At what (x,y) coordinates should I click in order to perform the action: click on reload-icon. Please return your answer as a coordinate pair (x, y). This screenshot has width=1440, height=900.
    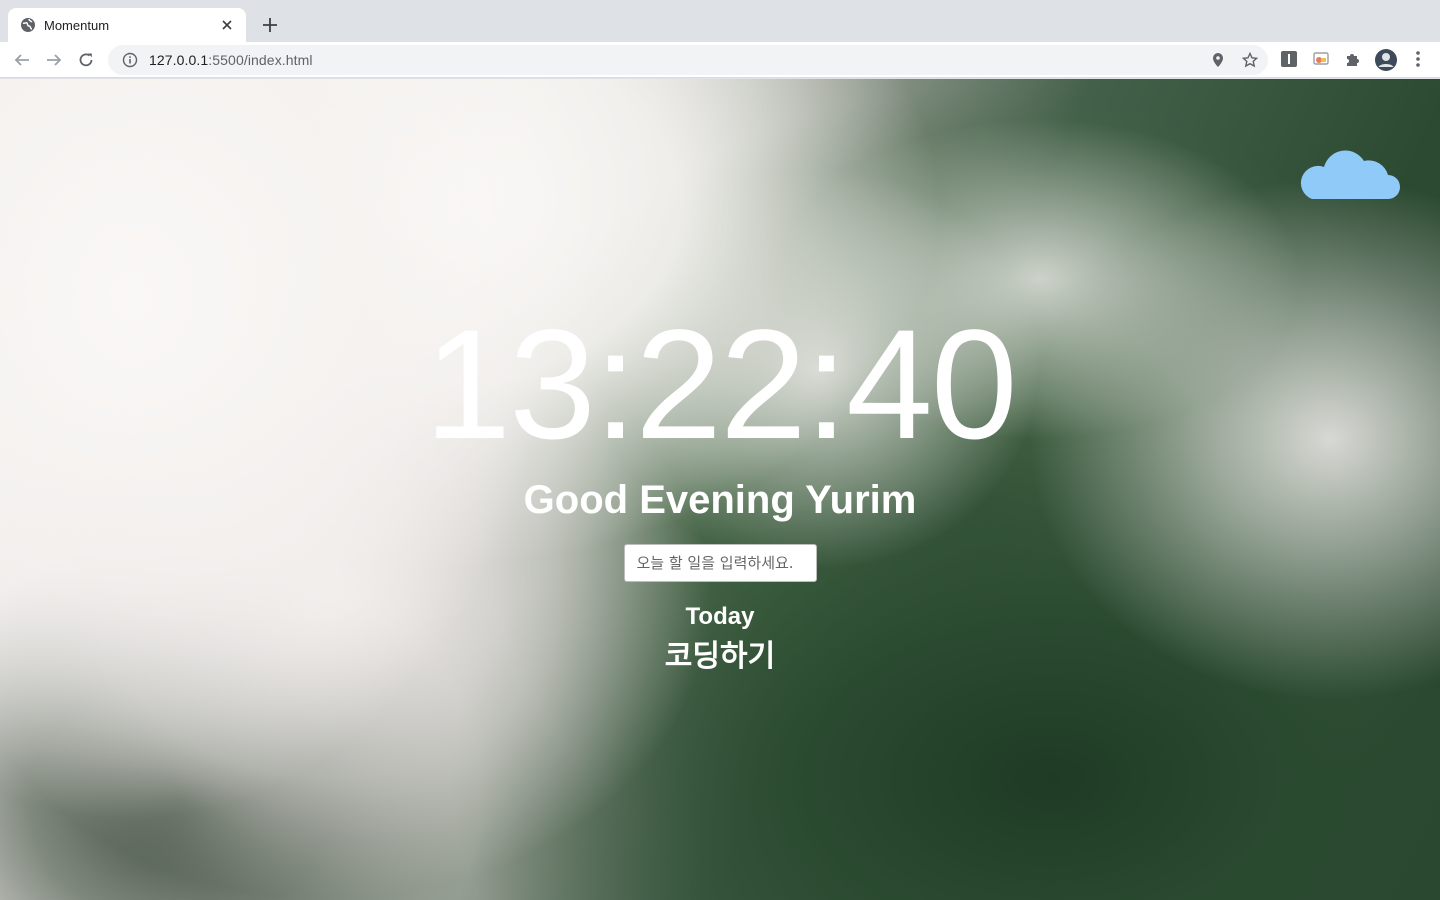
    Looking at the image, I should click on (86, 60).